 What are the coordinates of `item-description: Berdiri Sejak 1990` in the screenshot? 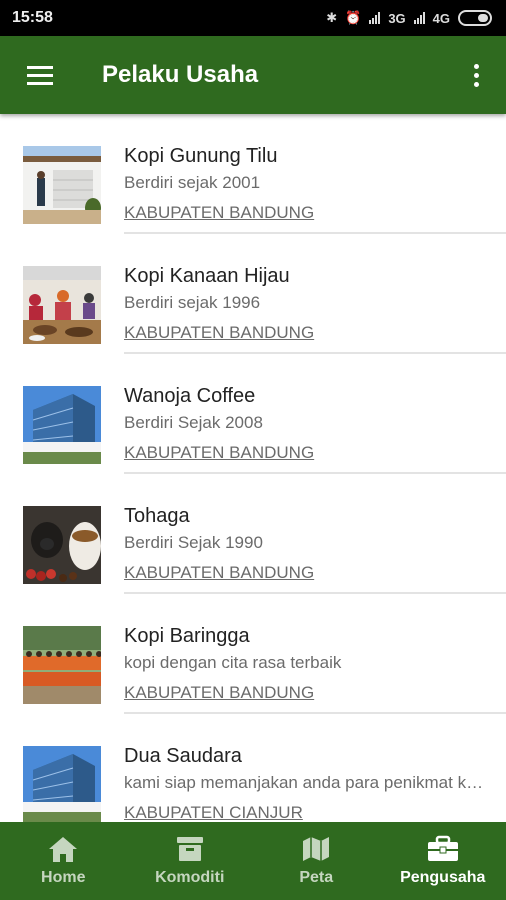 It's located at (193, 542).